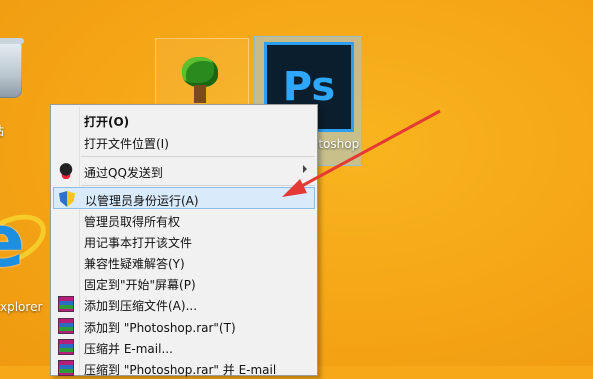 The height and width of the screenshot is (379, 593). What do you see at coordinates (369, 149) in the screenshot?
I see `annotation-arrow-shaft` at bounding box center [369, 149].